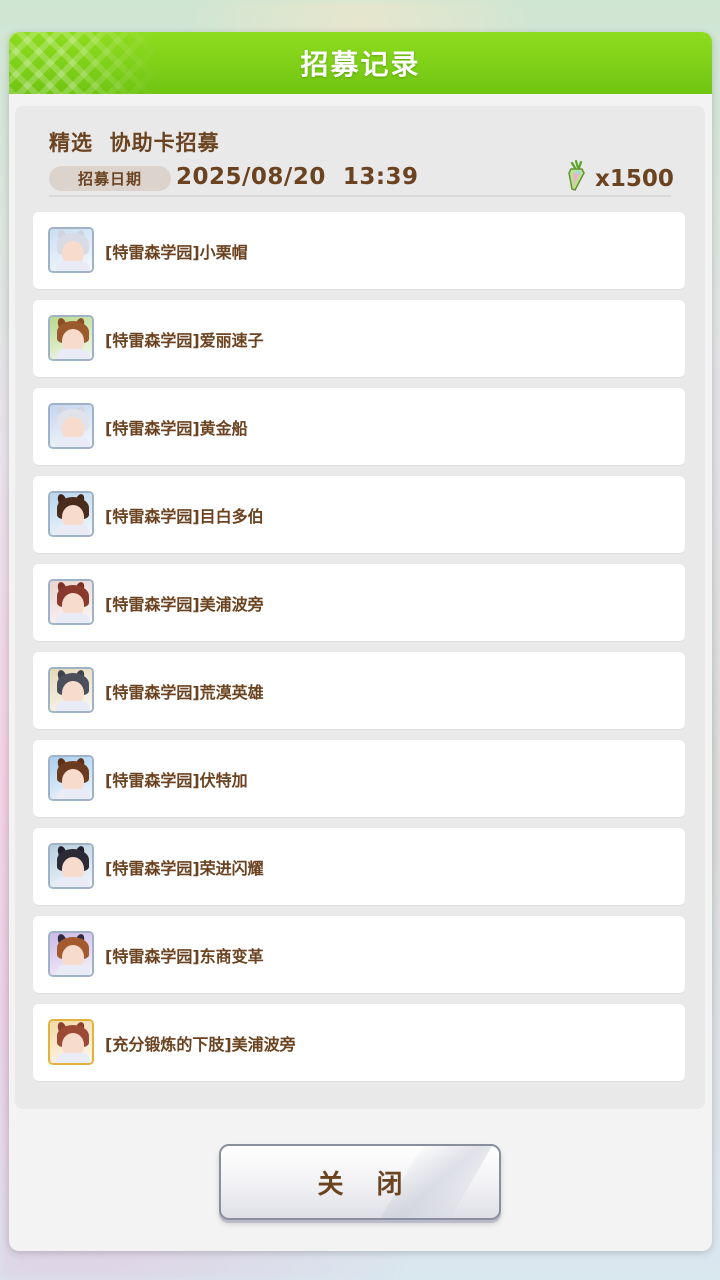 This screenshot has height=1280, width=720. Describe the element at coordinates (297, 177) in the screenshot. I see `date-value: 2025/08/20 13:39` at that location.